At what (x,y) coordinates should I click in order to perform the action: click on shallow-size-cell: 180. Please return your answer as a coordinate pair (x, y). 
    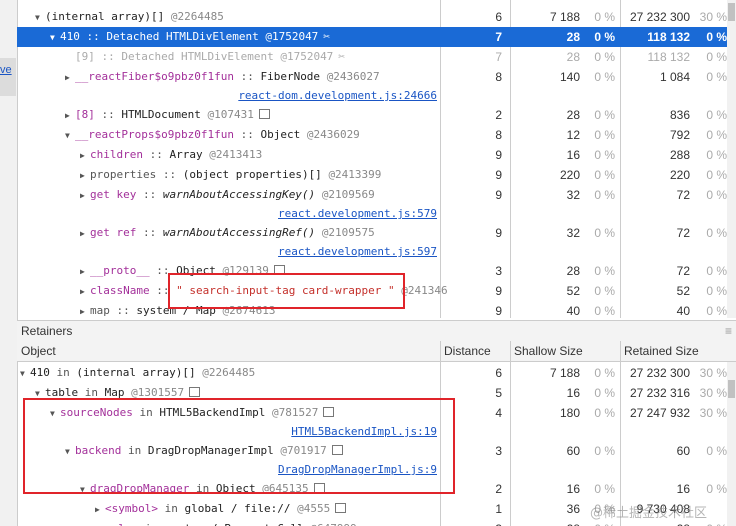
    Looking at the image, I should click on (569, 413).